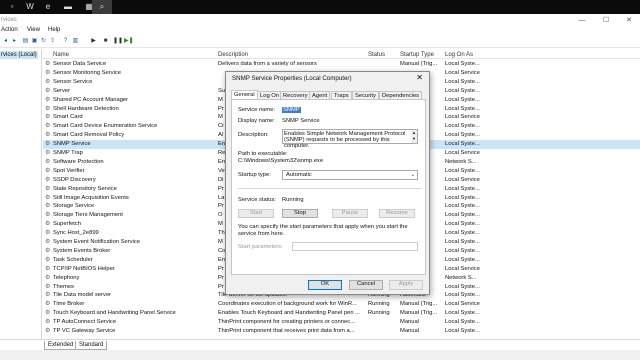  What do you see at coordinates (629, 20) in the screenshot?
I see `close-button: ✕` at bounding box center [629, 20].